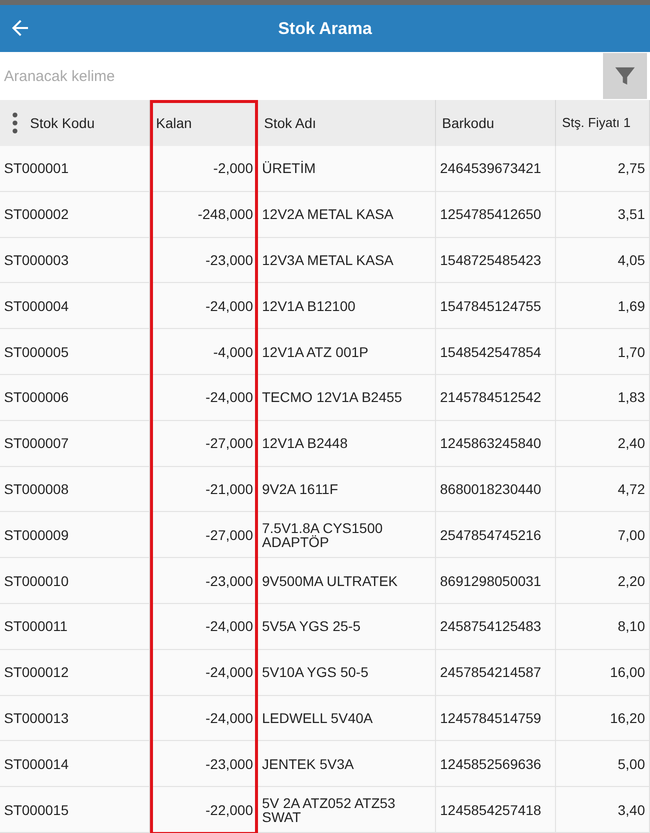 The width and height of the screenshot is (650, 833). What do you see at coordinates (603, 535) in the screenshot?
I see `table-cell: 7,00` at bounding box center [603, 535].